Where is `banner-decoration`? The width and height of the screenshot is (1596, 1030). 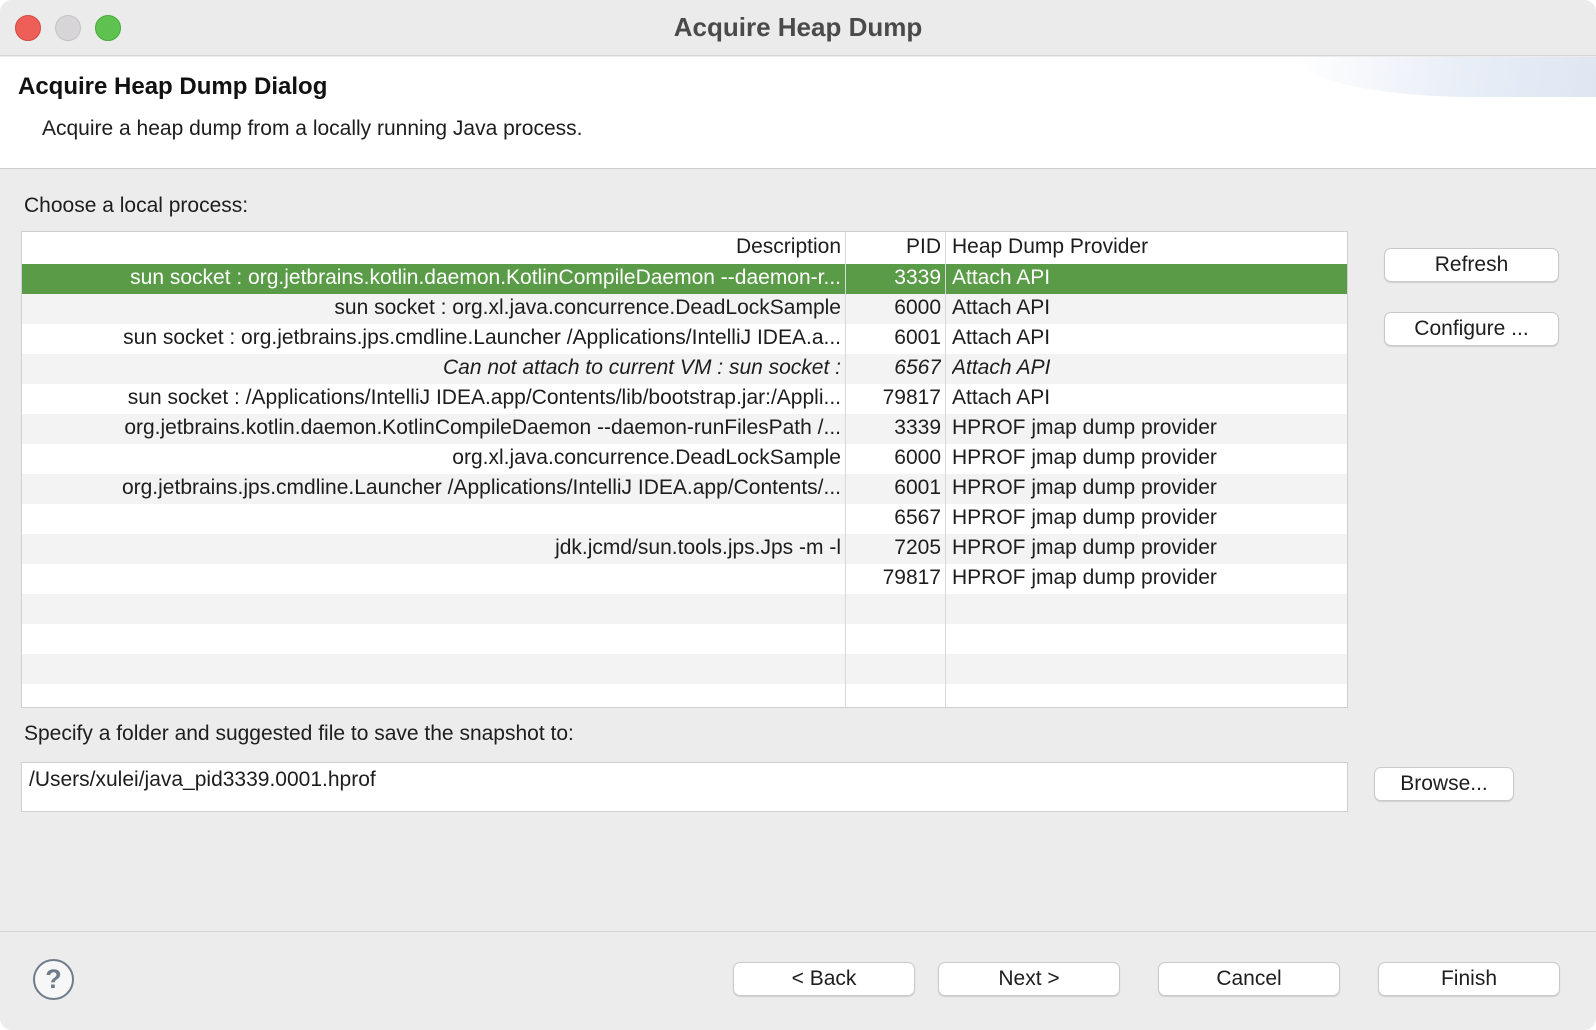
banner-decoration is located at coordinates (1446, 77).